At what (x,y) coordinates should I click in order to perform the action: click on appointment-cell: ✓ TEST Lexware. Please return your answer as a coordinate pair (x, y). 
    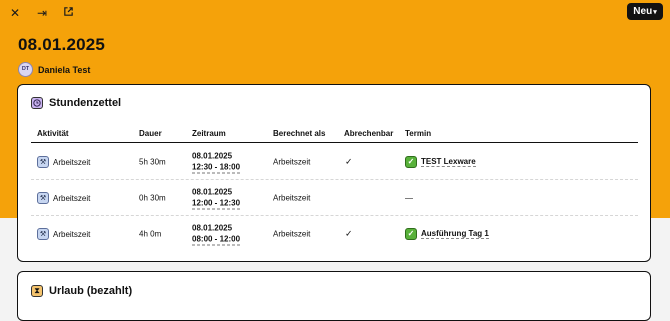
    Looking at the image, I should click on (440, 162).